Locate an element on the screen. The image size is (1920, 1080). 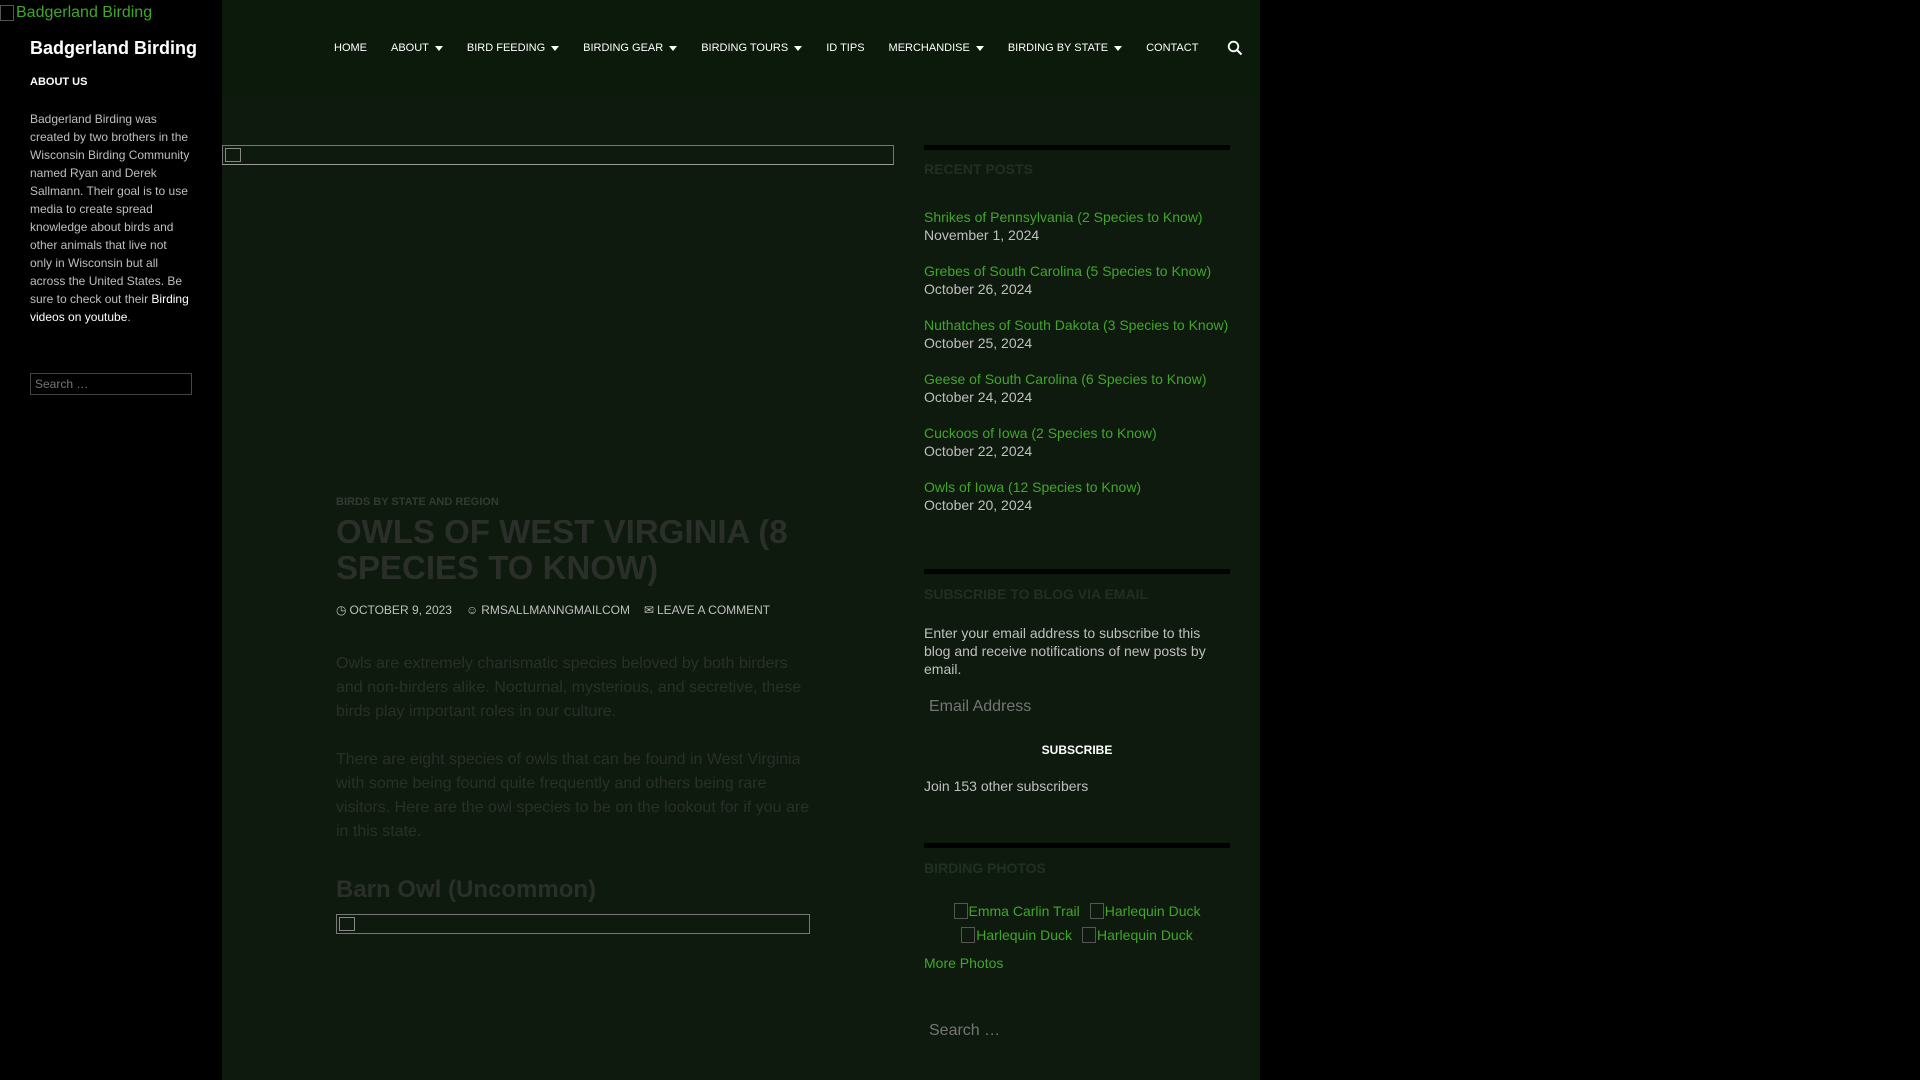
nav-item-birding-gear: BIRDING GEAR is located at coordinates (630, 48).